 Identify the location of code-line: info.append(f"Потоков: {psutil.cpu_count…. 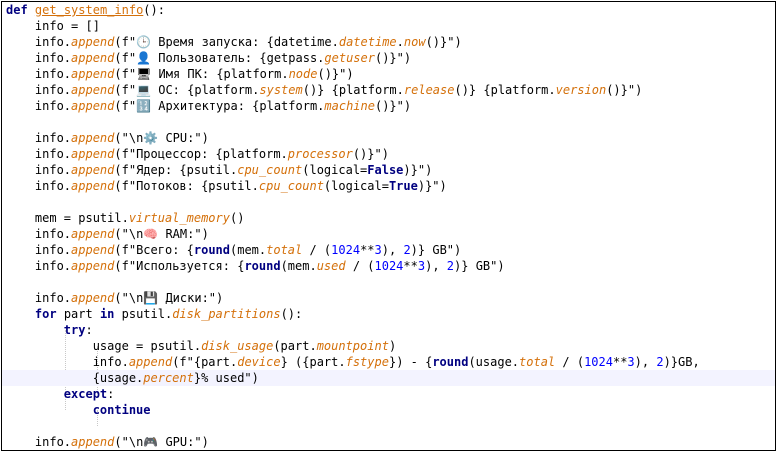
(388, 186).